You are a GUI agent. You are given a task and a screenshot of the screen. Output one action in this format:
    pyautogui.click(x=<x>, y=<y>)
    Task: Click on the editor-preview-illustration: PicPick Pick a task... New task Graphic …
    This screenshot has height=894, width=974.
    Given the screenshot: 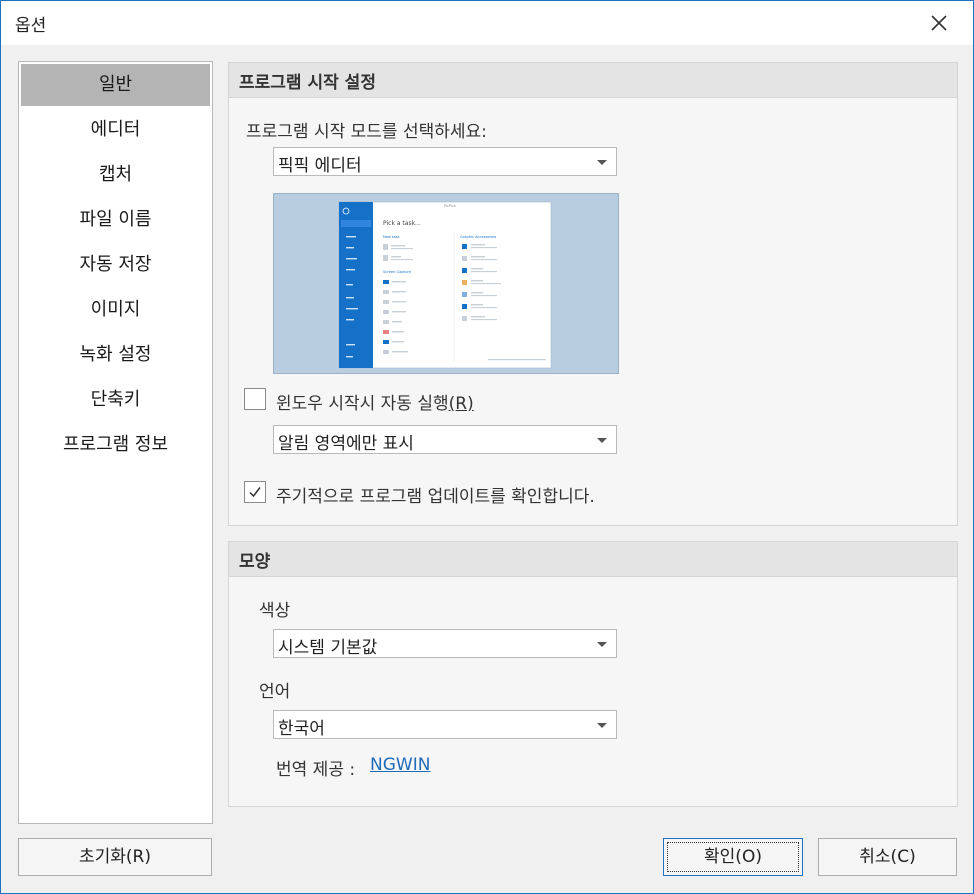 What is the action you would take?
    pyautogui.click(x=445, y=285)
    